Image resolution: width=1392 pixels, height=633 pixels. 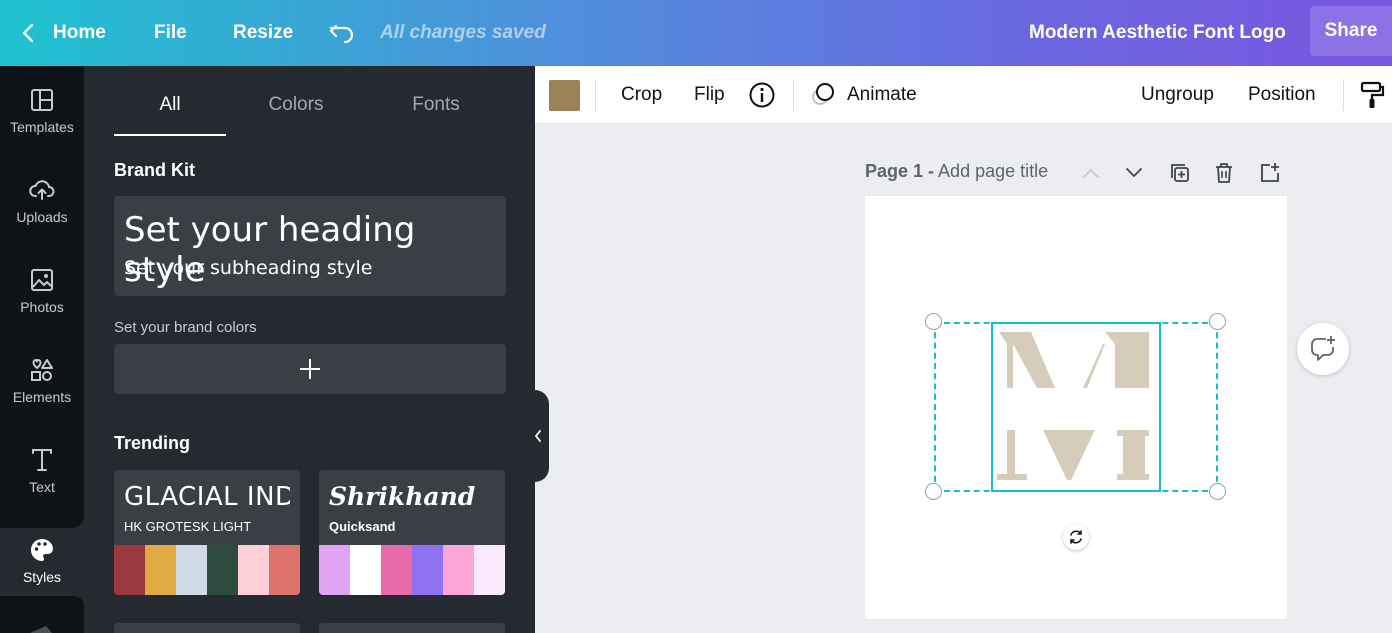 I want to click on photo-icon, so click(x=42, y=280).